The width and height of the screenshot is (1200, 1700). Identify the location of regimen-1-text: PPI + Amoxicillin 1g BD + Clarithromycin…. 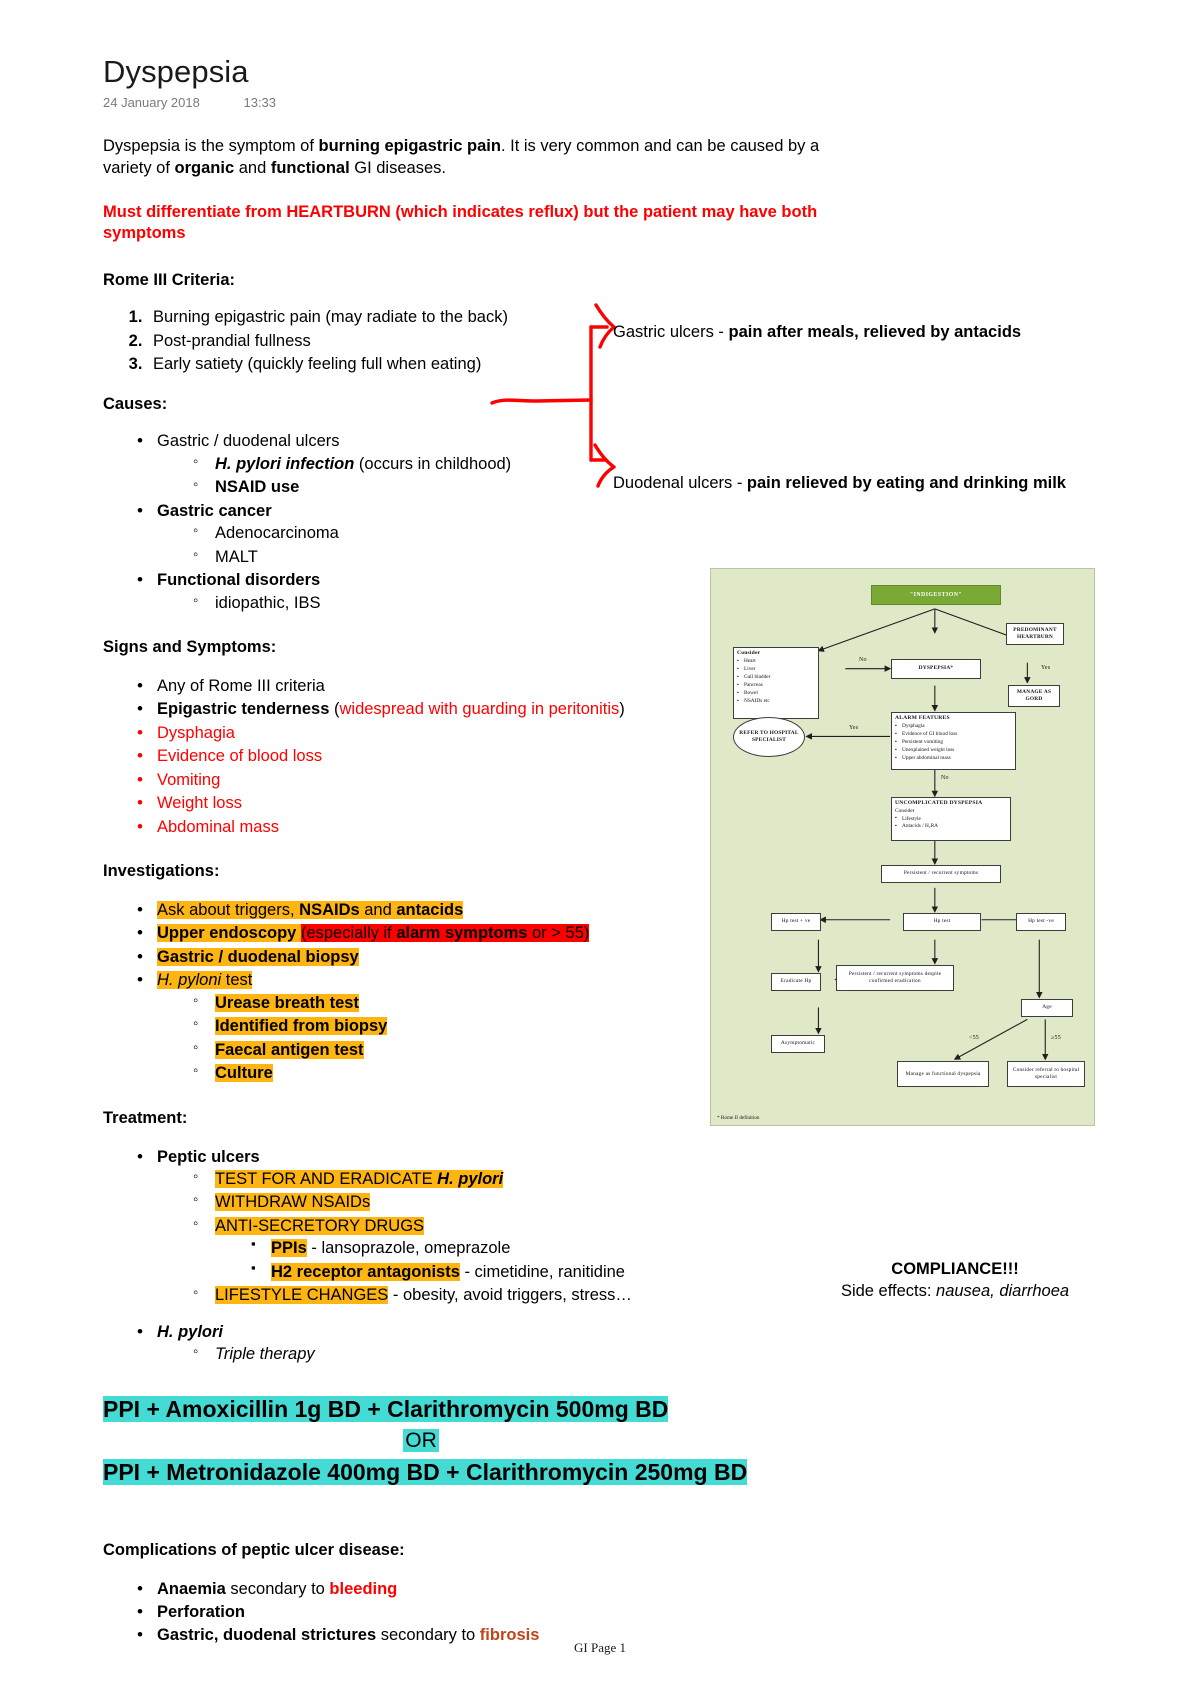
(386, 1409).